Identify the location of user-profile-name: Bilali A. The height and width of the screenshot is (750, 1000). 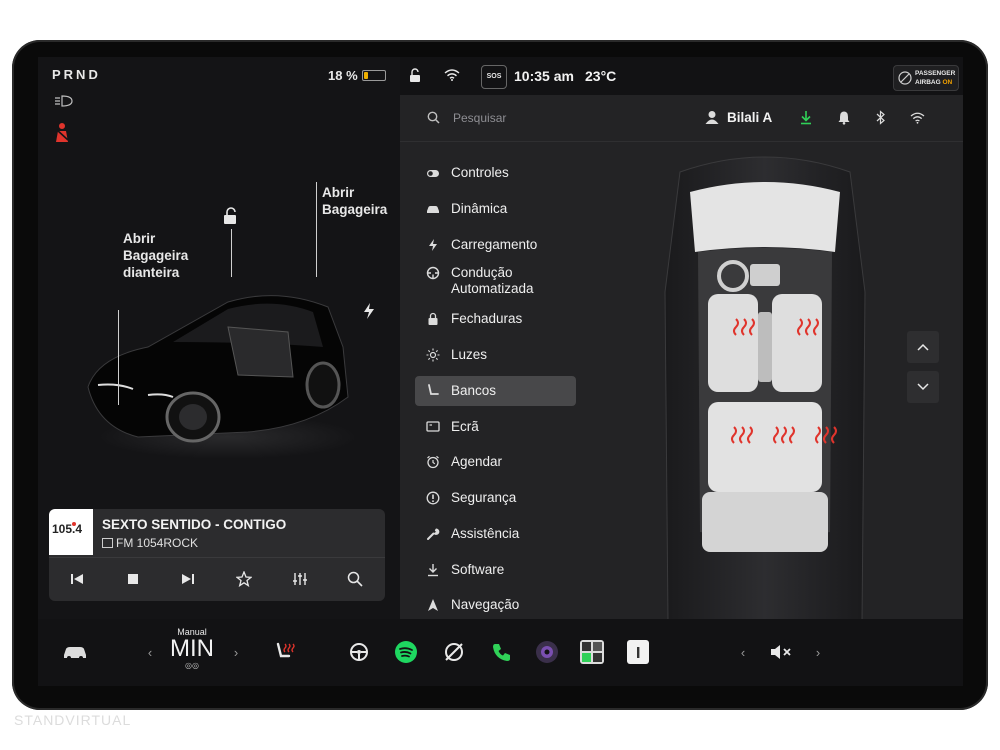
(749, 117).